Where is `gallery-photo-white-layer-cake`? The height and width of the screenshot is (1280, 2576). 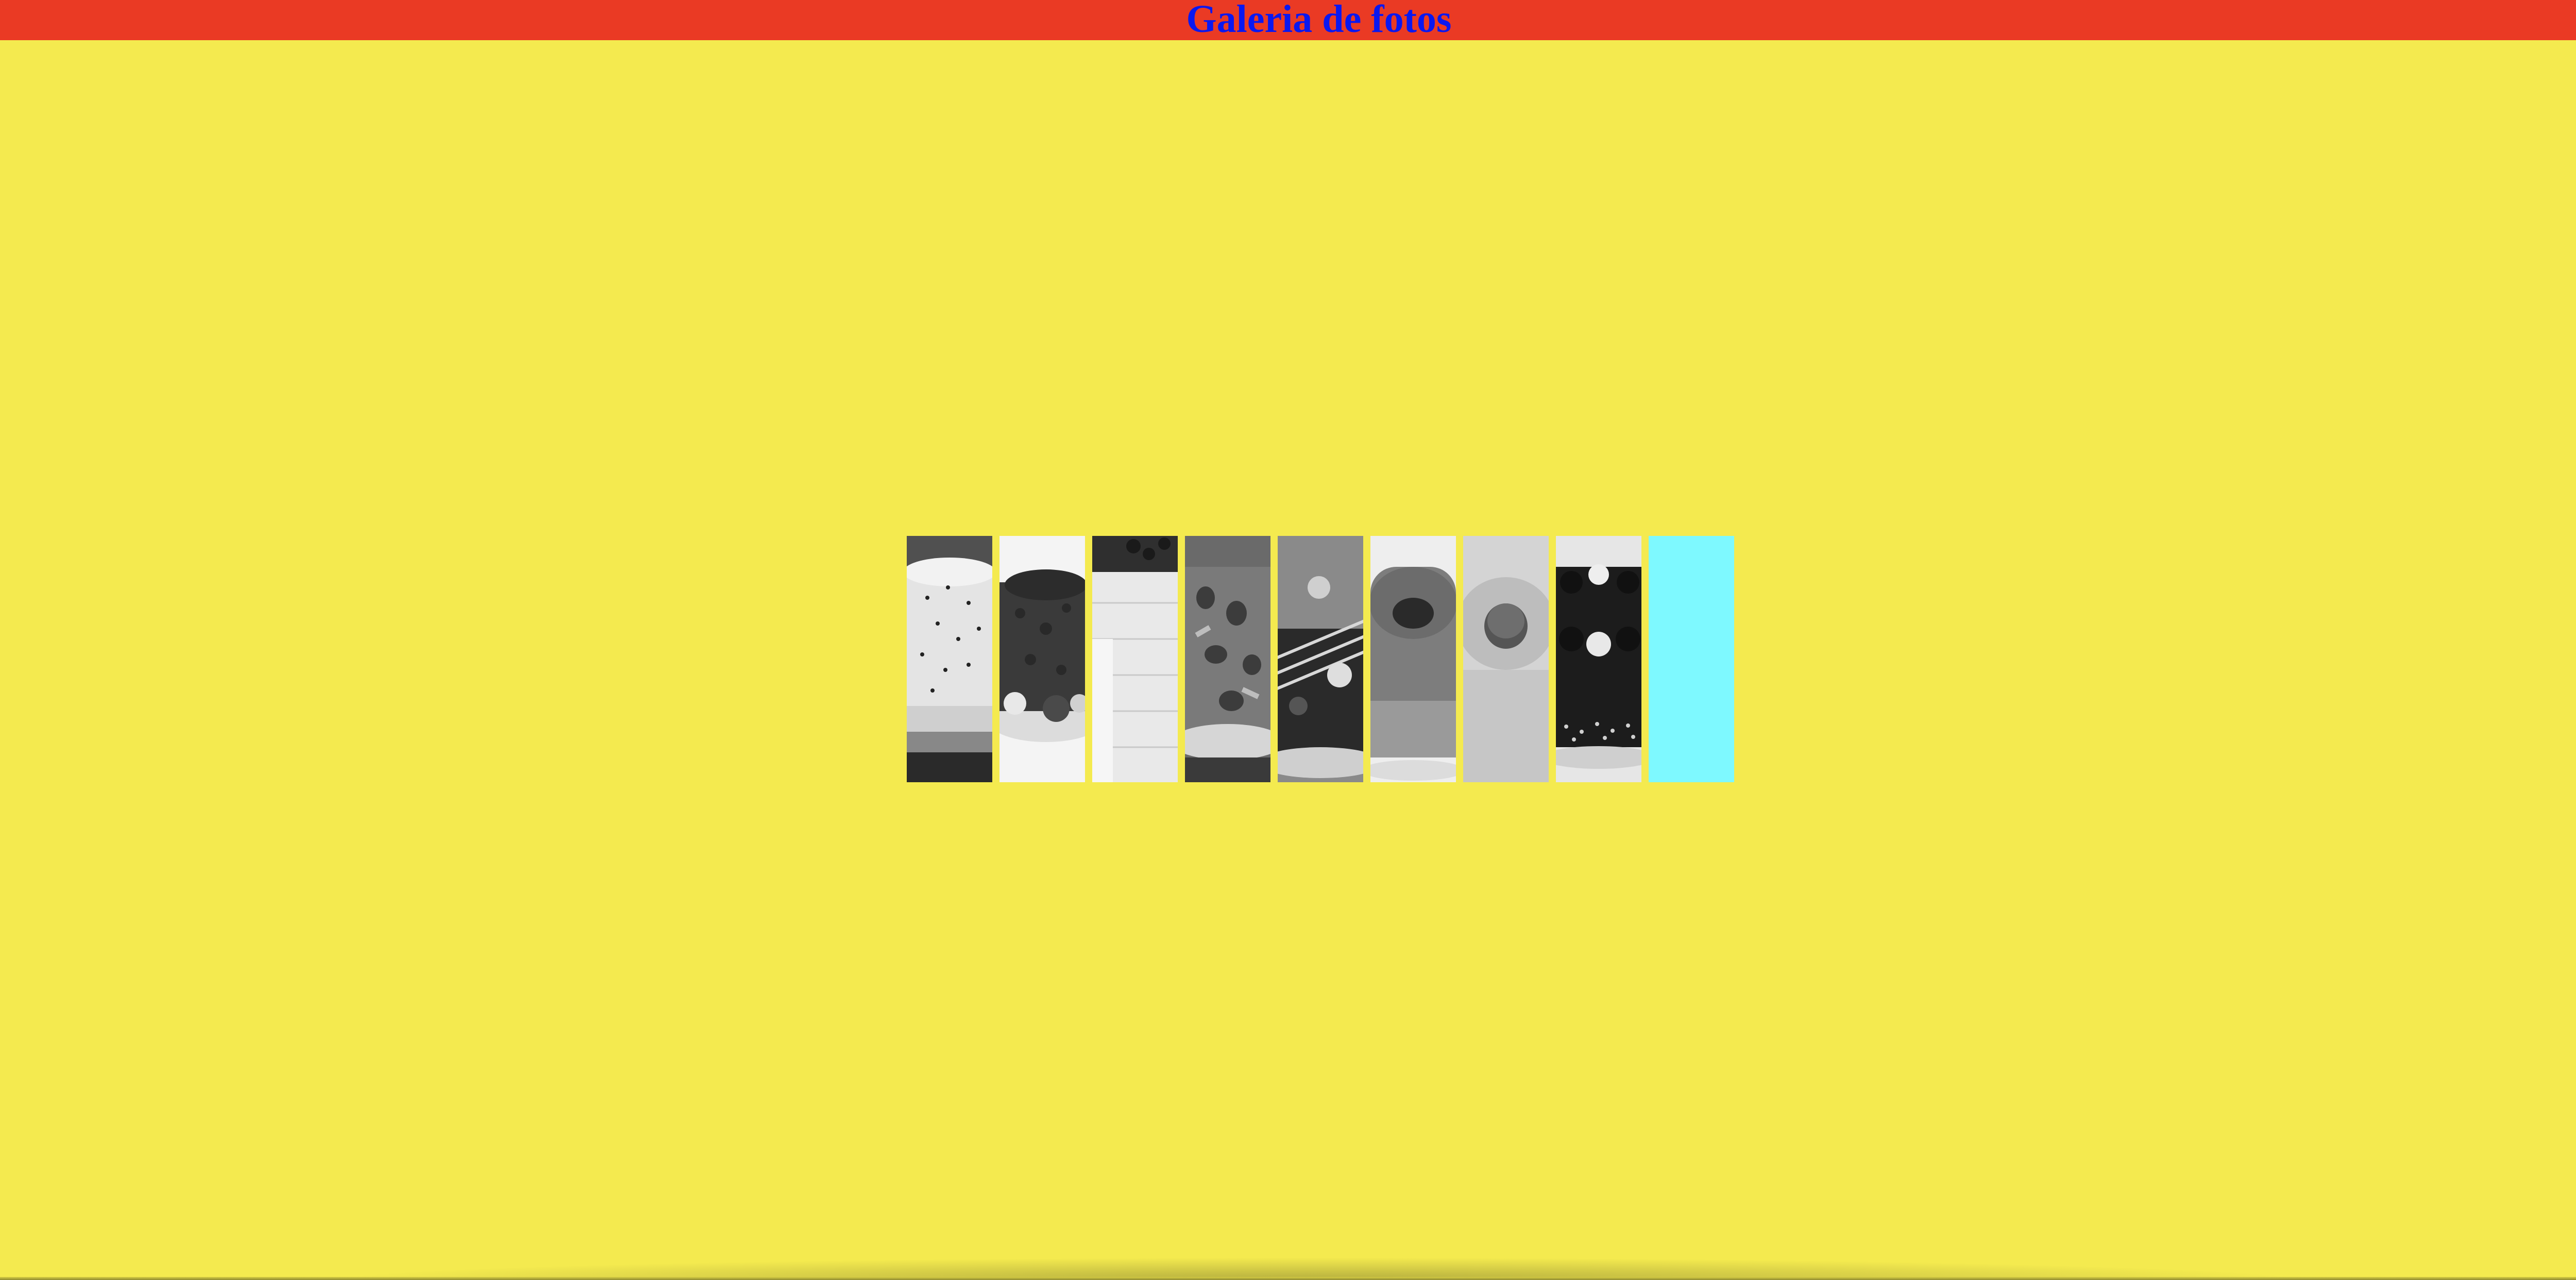
gallery-photo-white-layer-cake is located at coordinates (1135, 659).